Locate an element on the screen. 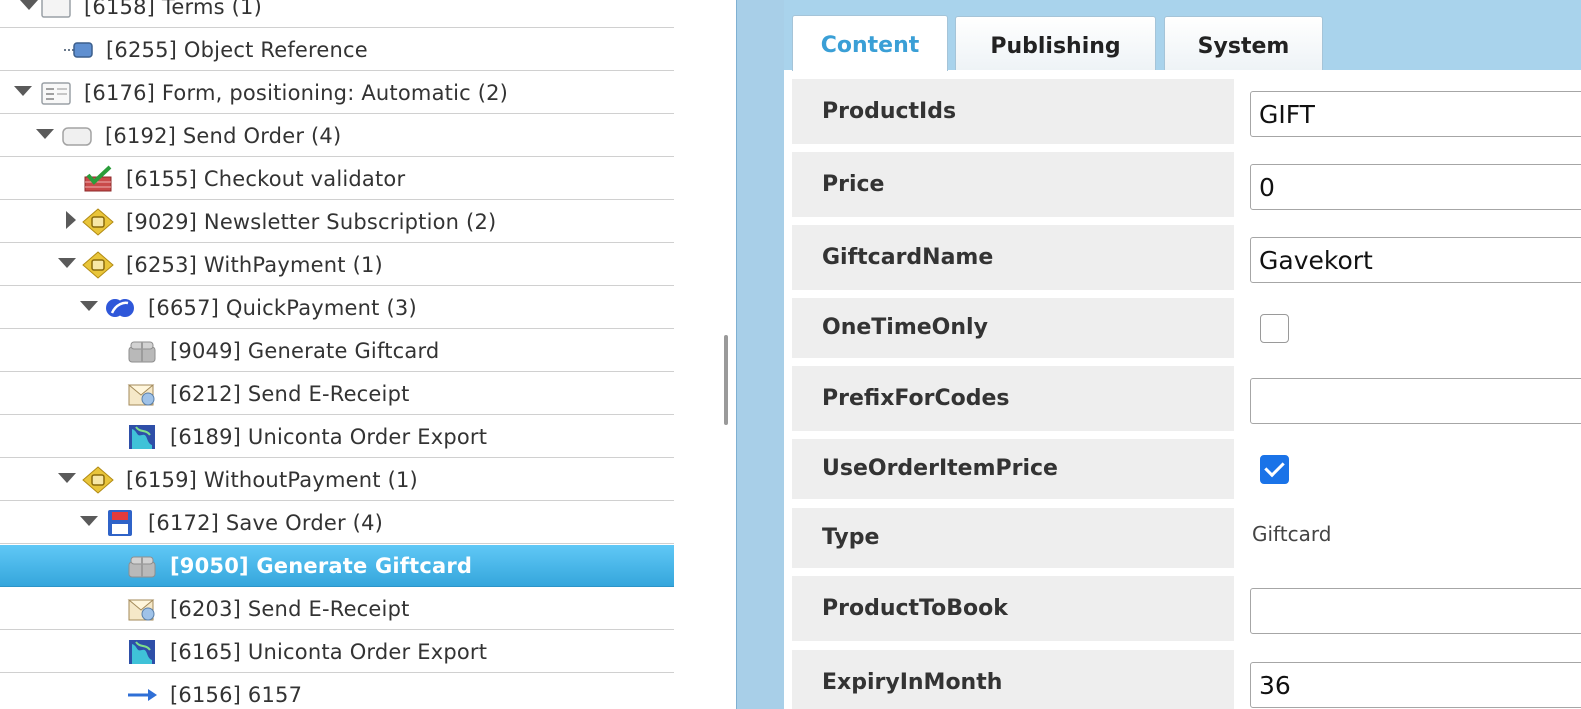 This screenshot has width=1581, height=709. tree-node-label: [6159] WithoutPayment (1) is located at coordinates (272, 480).